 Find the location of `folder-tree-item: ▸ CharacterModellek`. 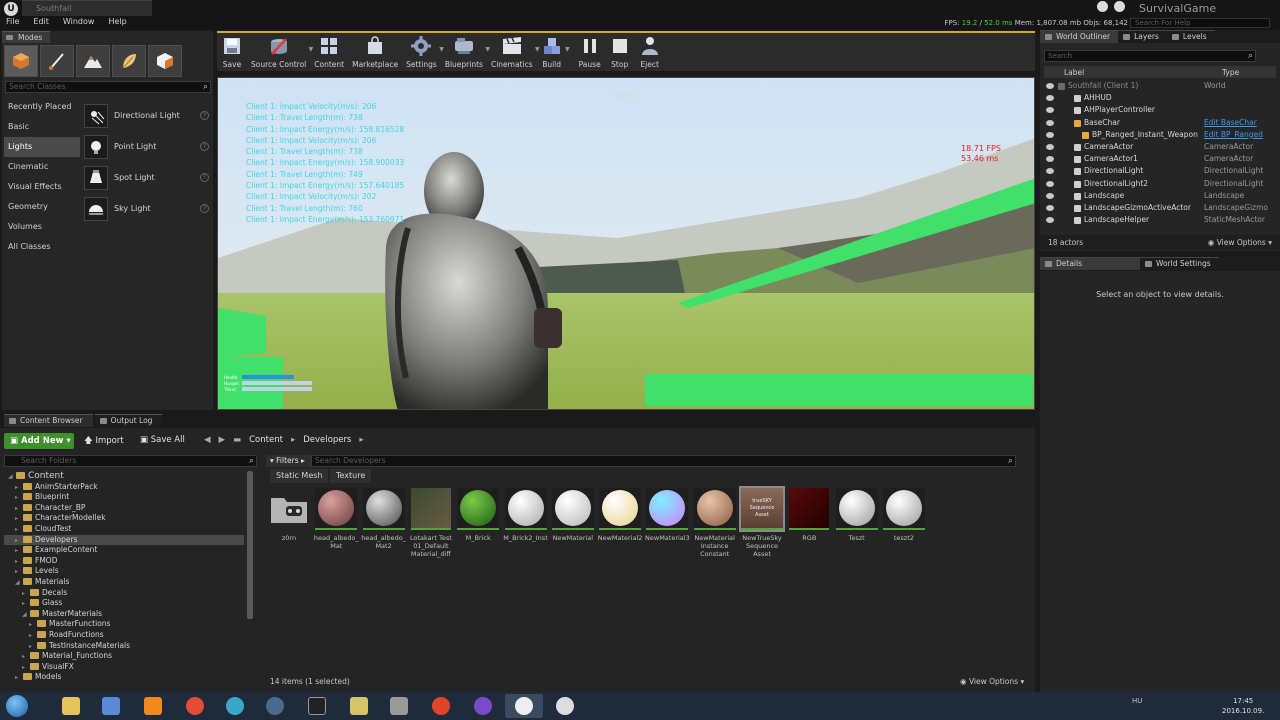

folder-tree-item: ▸ CharacterModellek is located at coordinates (124, 518).